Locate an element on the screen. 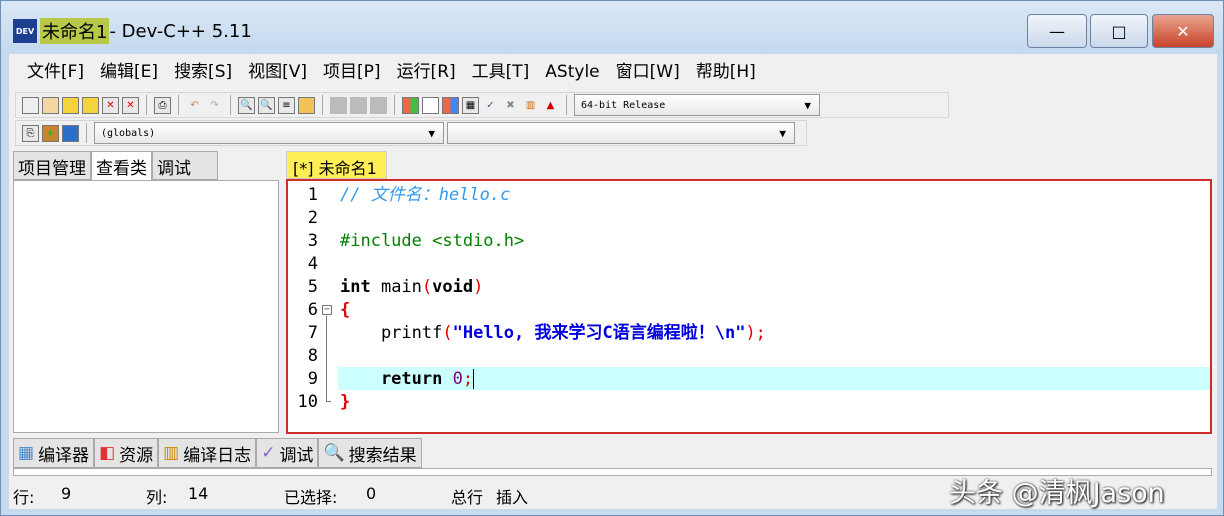 This screenshot has width=1224, height=516. profile-icon: ▲ is located at coordinates (550, 105).